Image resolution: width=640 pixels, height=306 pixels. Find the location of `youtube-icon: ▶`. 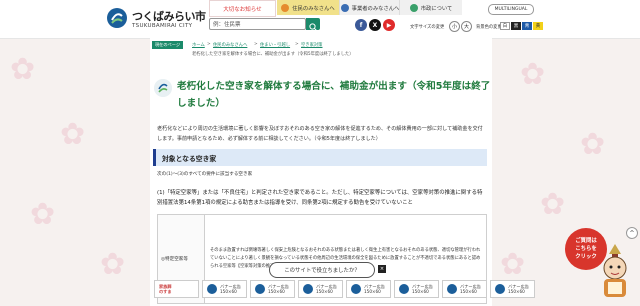

youtube-icon: ▶ is located at coordinates (389, 25).